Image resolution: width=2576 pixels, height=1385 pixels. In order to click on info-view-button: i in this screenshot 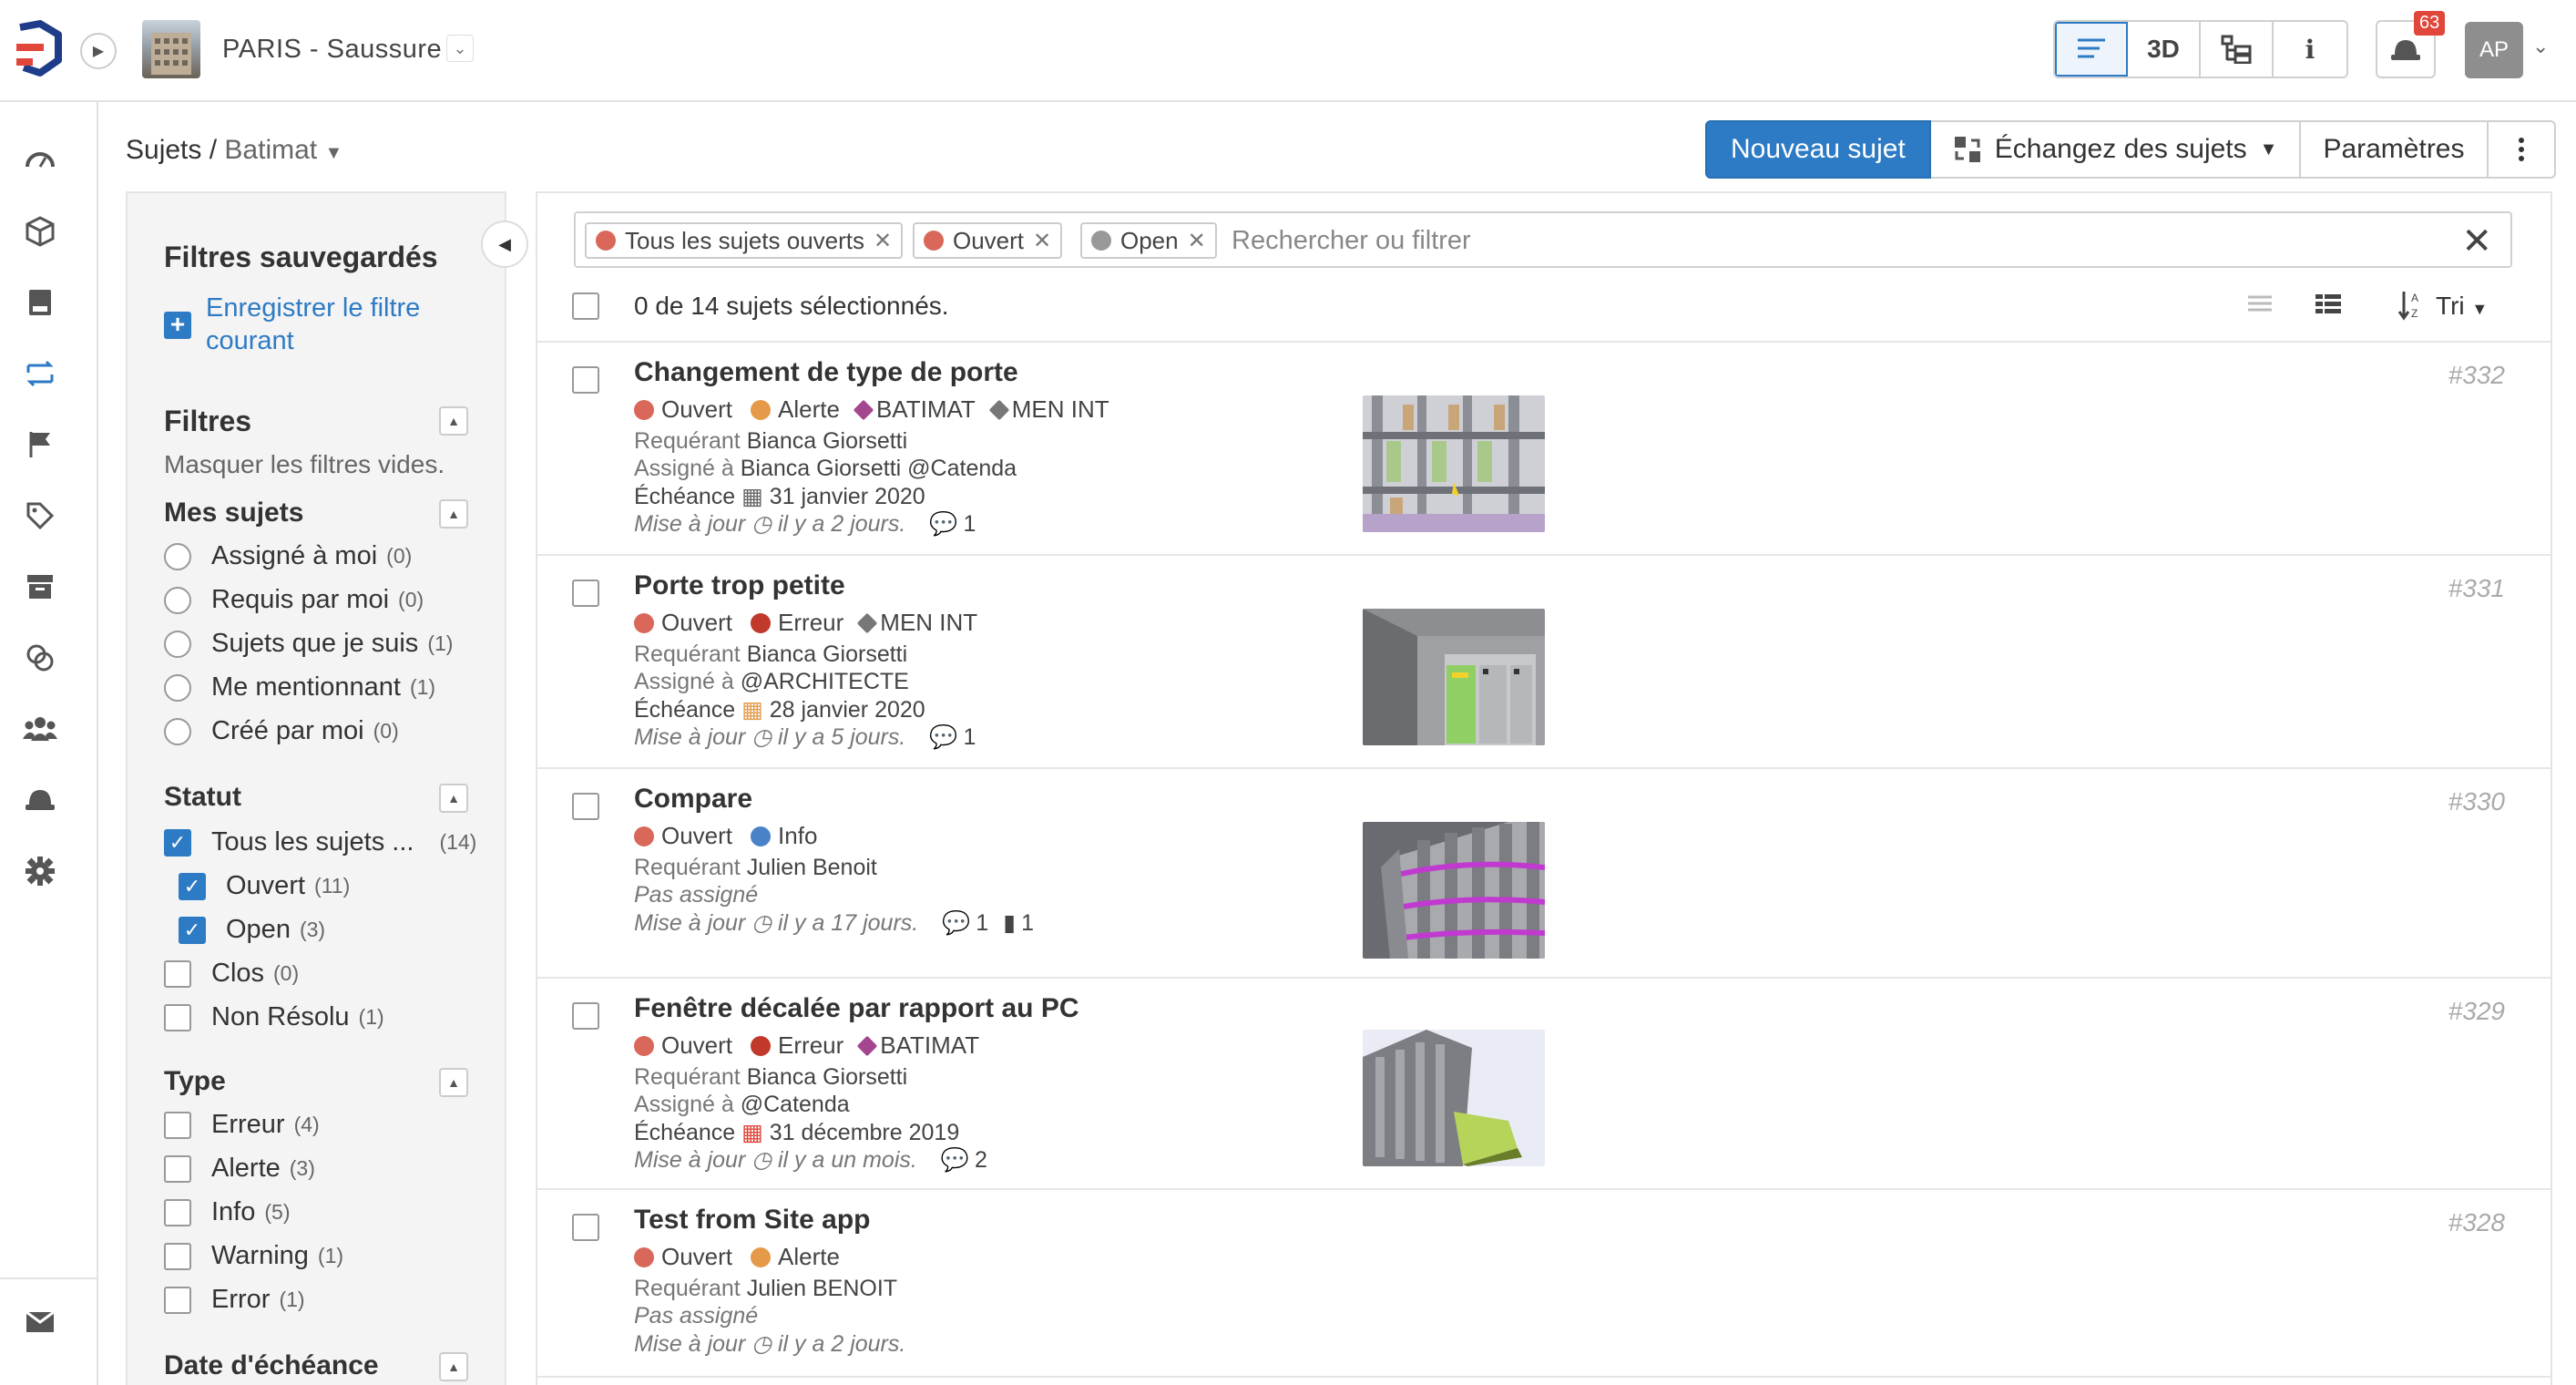, I will do `click(2310, 50)`.